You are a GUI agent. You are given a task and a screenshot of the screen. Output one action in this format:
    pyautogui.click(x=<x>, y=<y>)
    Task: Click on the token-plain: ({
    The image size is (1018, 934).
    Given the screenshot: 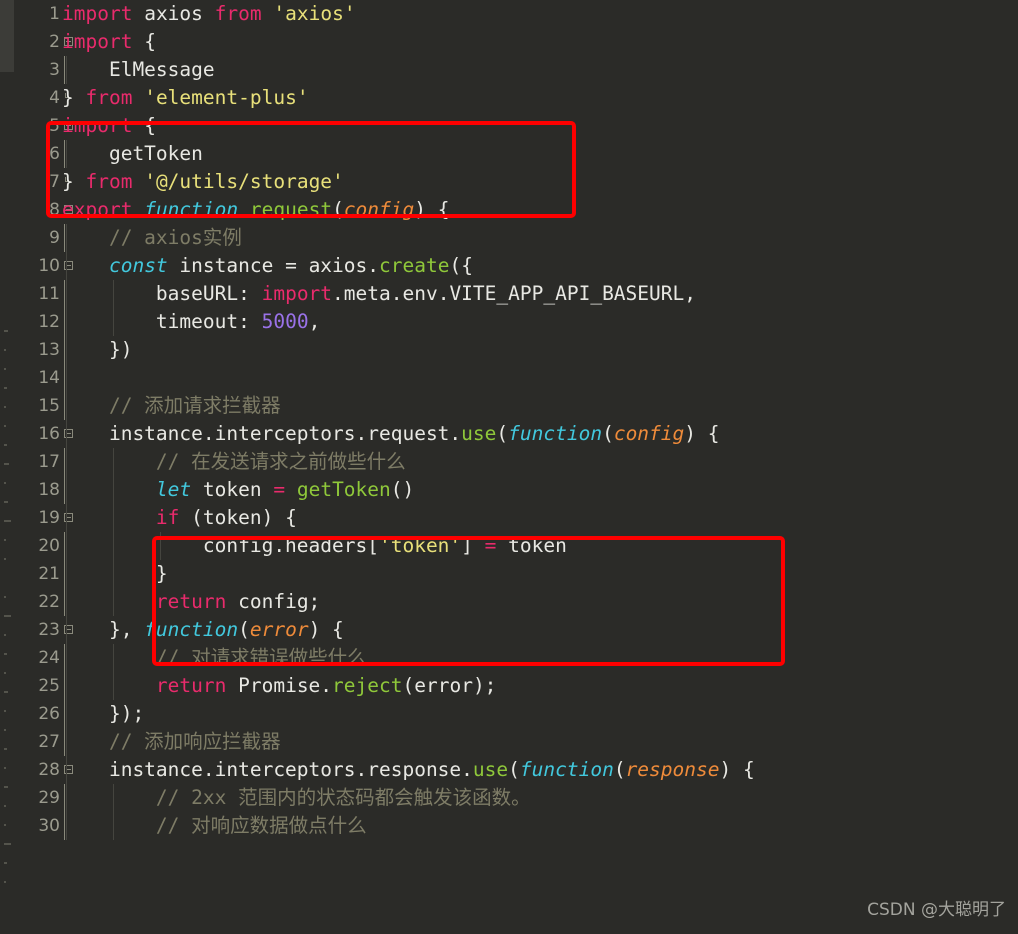 What is the action you would take?
    pyautogui.click(x=461, y=265)
    